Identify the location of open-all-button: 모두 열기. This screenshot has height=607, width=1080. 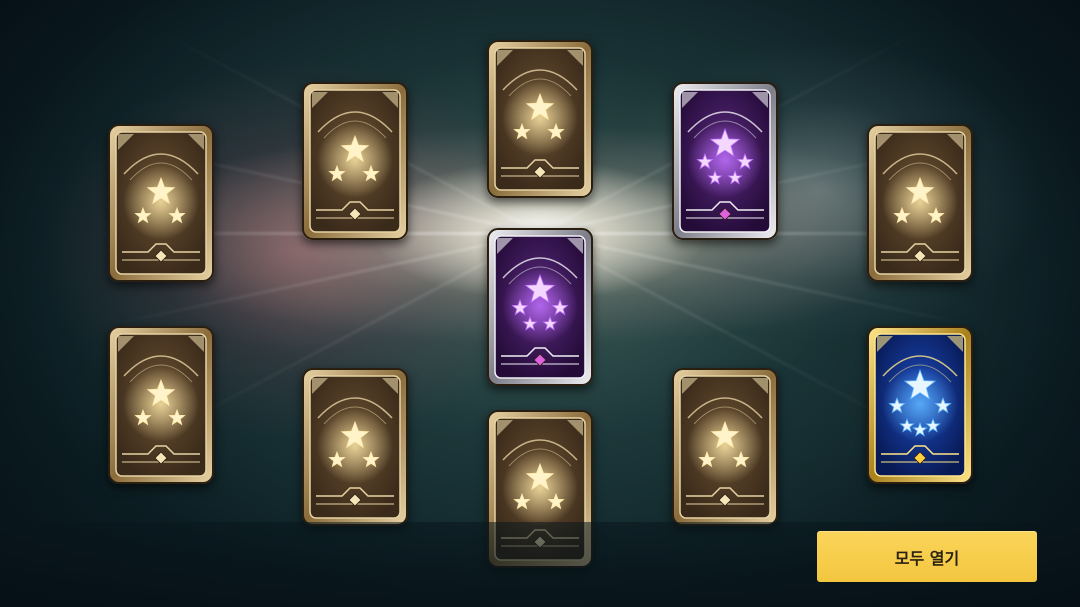
(927, 556).